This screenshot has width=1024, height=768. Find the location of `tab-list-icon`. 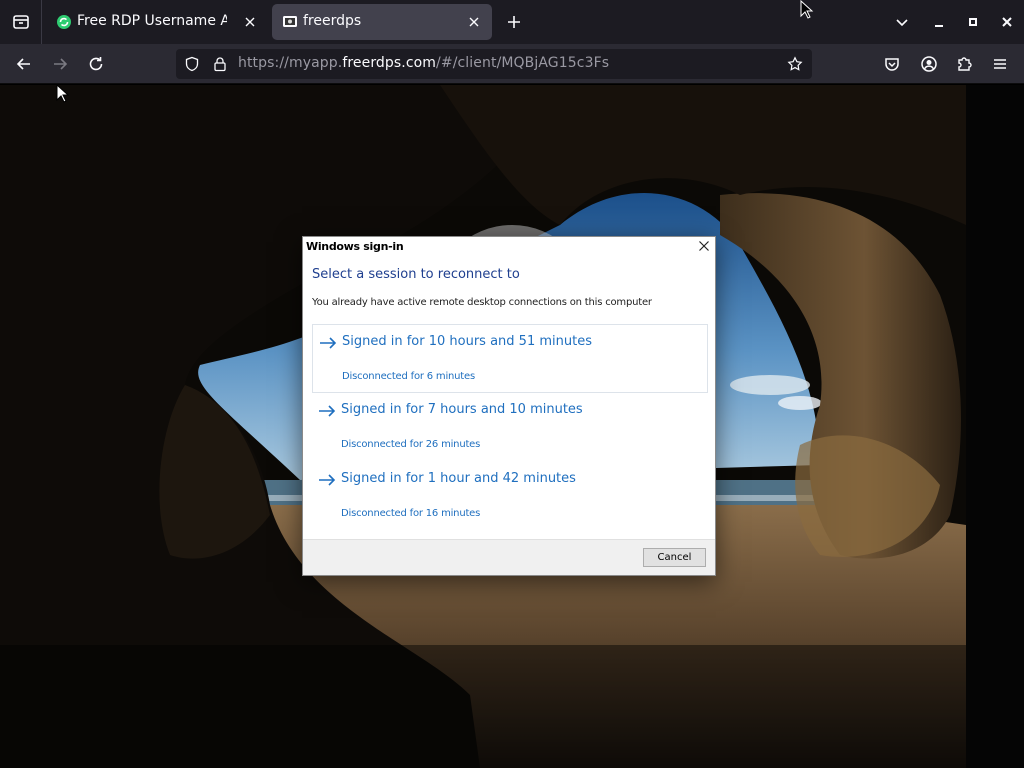

tab-list-icon is located at coordinates (20, 22).